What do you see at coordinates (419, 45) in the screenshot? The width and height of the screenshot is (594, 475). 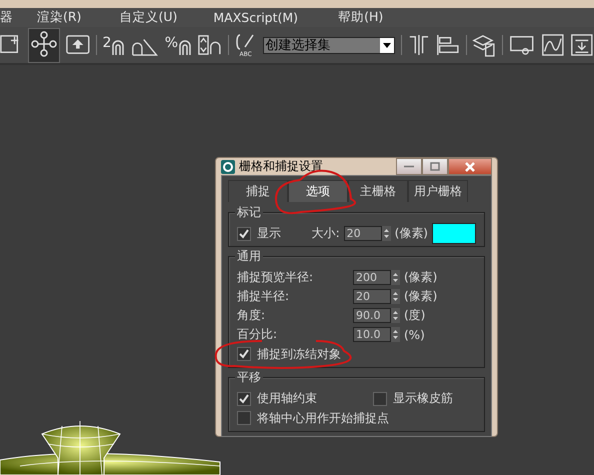 I see `mirror-icon` at bounding box center [419, 45].